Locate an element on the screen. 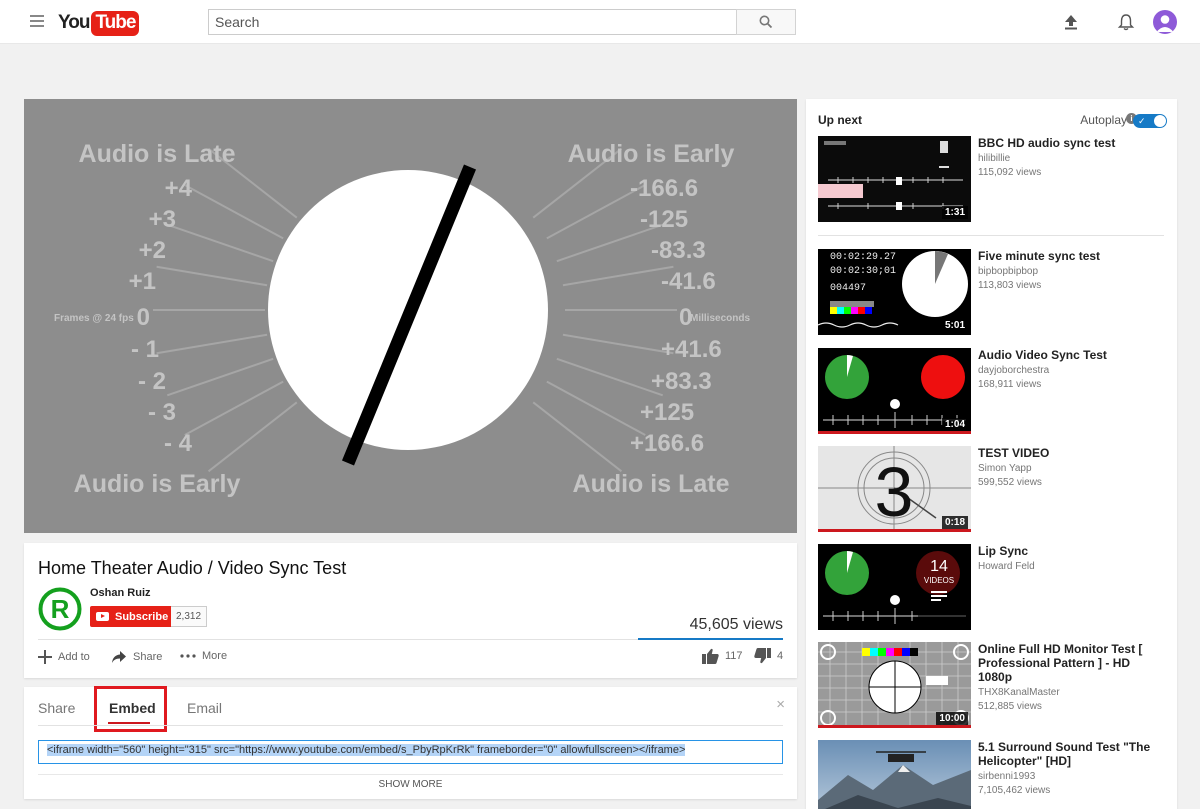 This screenshot has width=1200, height=809. video-title: Home Theater Audio / Video Sync Test is located at coordinates (192, 568).